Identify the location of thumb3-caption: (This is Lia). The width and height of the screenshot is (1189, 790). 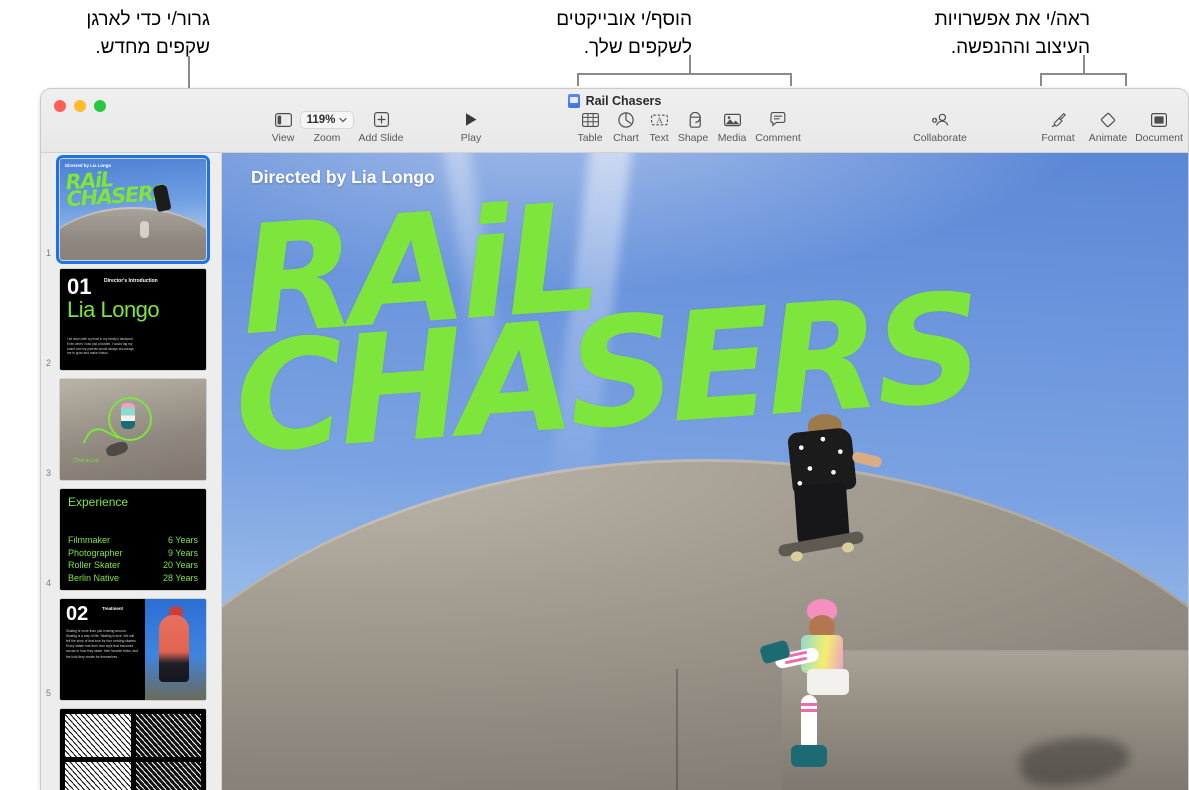
(86, 461).